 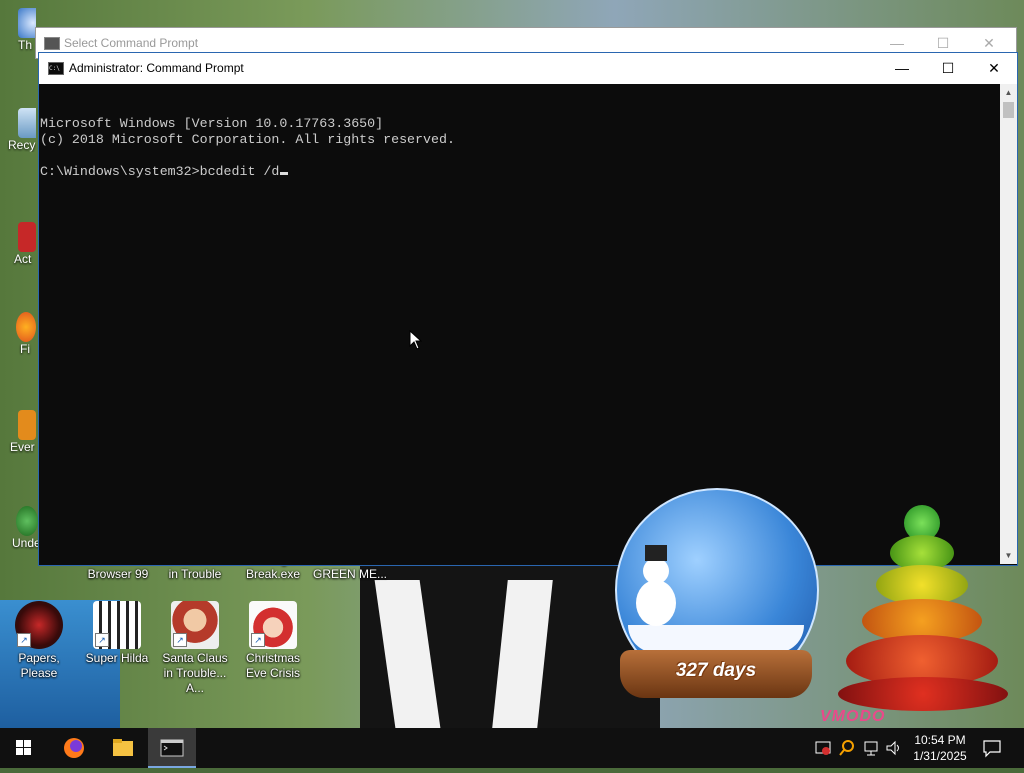 What do you see at coordinates (284, 173) in the screenshot?
I see `text-cursor` at bounding box center [284, 173].